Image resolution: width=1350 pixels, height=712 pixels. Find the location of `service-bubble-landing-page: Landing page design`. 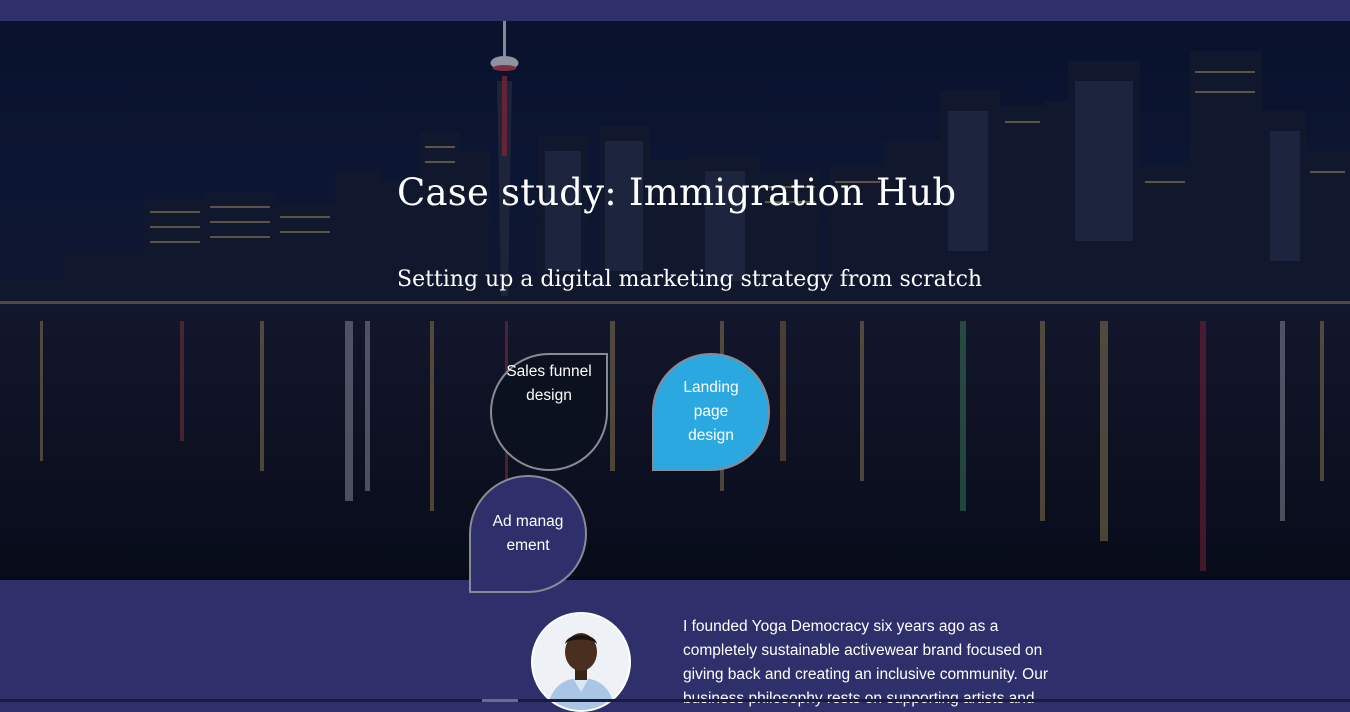

service-bubble-landing-page: Landing page design is located at coordinates (711, 412).